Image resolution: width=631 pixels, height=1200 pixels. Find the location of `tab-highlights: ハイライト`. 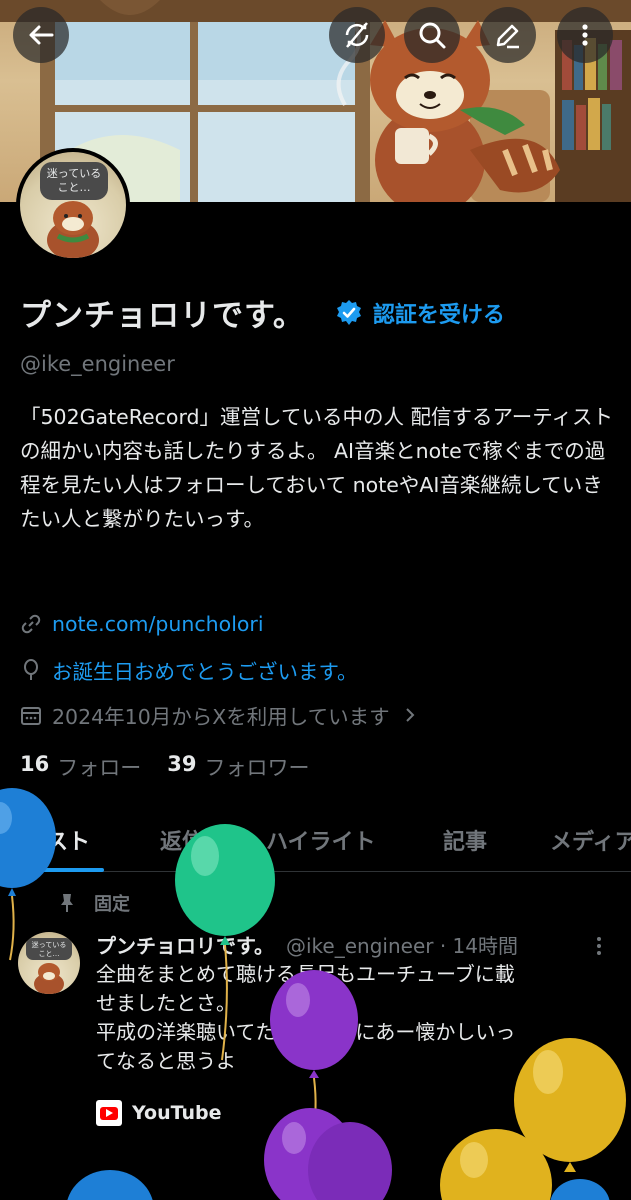

tab-highlights: ハイライト is located at coordinates (321, 840).